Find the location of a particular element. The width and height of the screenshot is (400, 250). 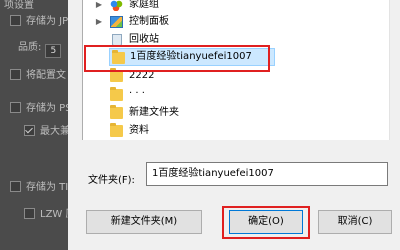

save-jpeg-checkbox is located at coordinates (15, 20).